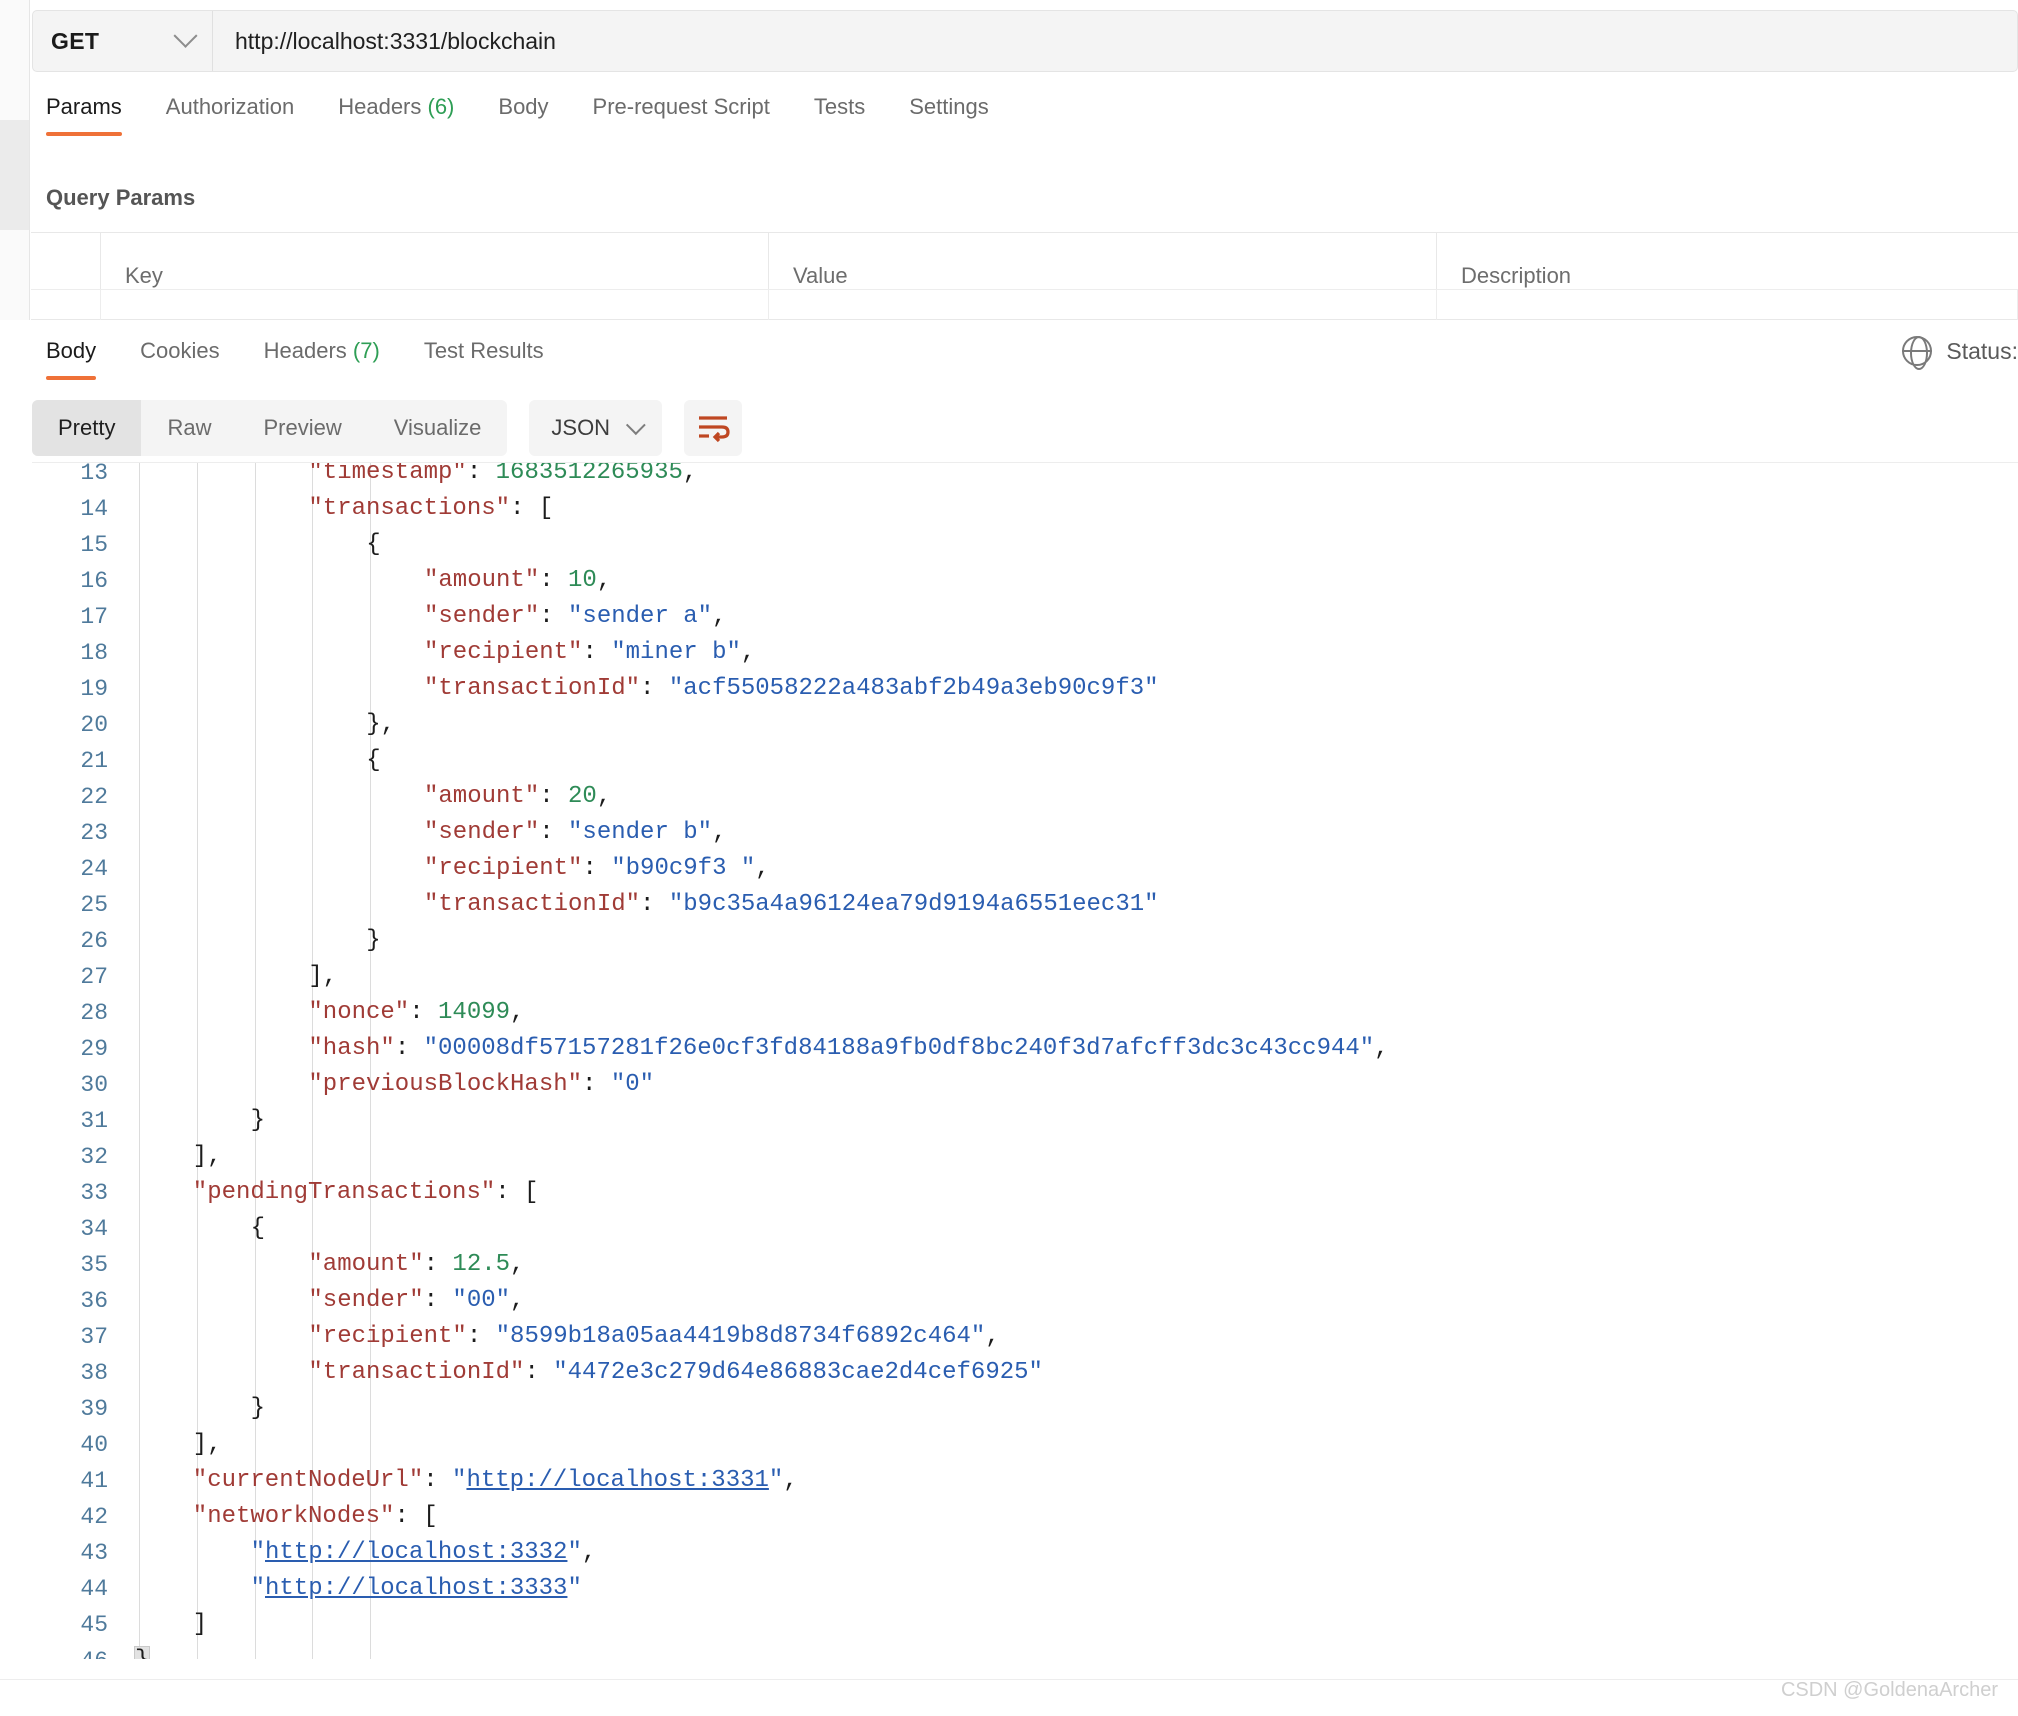 This screenshot has width=2018, height=1716. Describe the element at coordinates (839, 111) in the screenshot. I see `tab-tests: Tests` at that location.